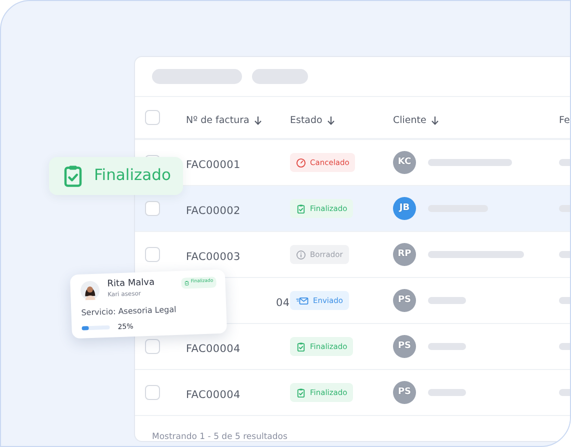 This screenshot has height=447, width=571. Describe the element at coordinates (213, 164) in the screenshot. I see `invoice-number: FAC00001` at that location.